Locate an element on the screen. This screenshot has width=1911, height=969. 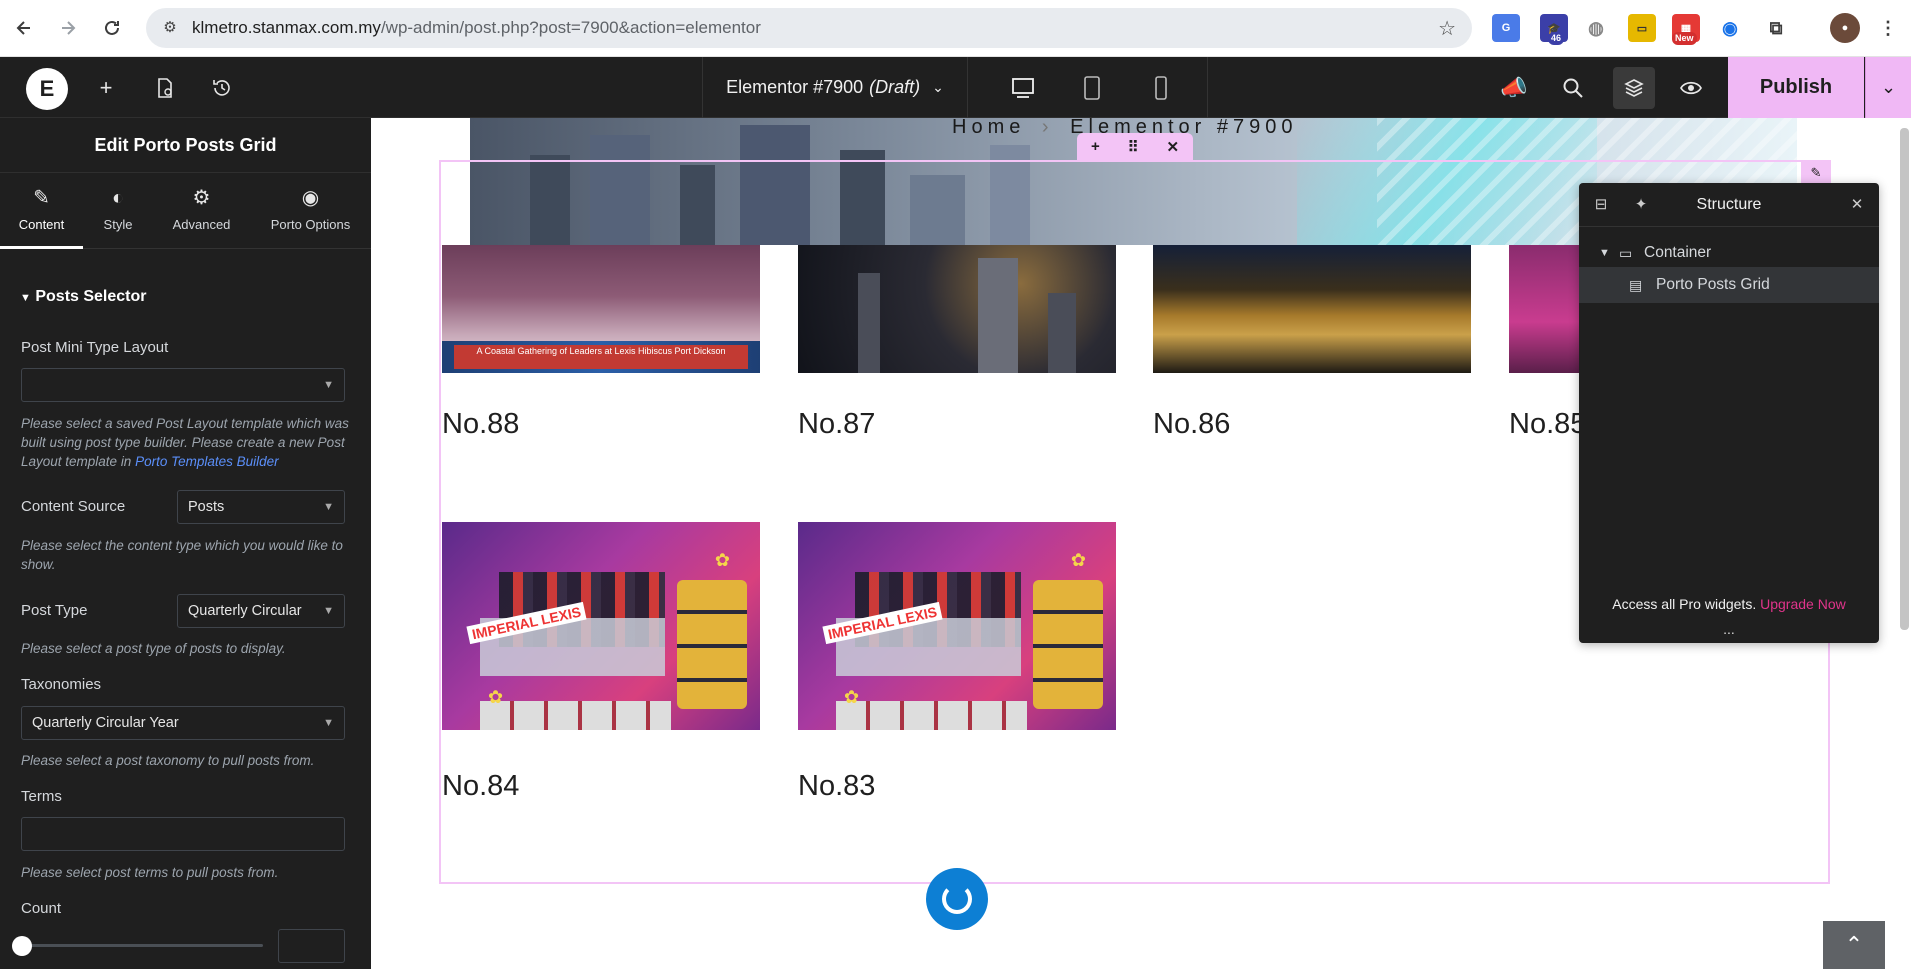
structure-item-label: Container is located at coordinates (1678, 252).